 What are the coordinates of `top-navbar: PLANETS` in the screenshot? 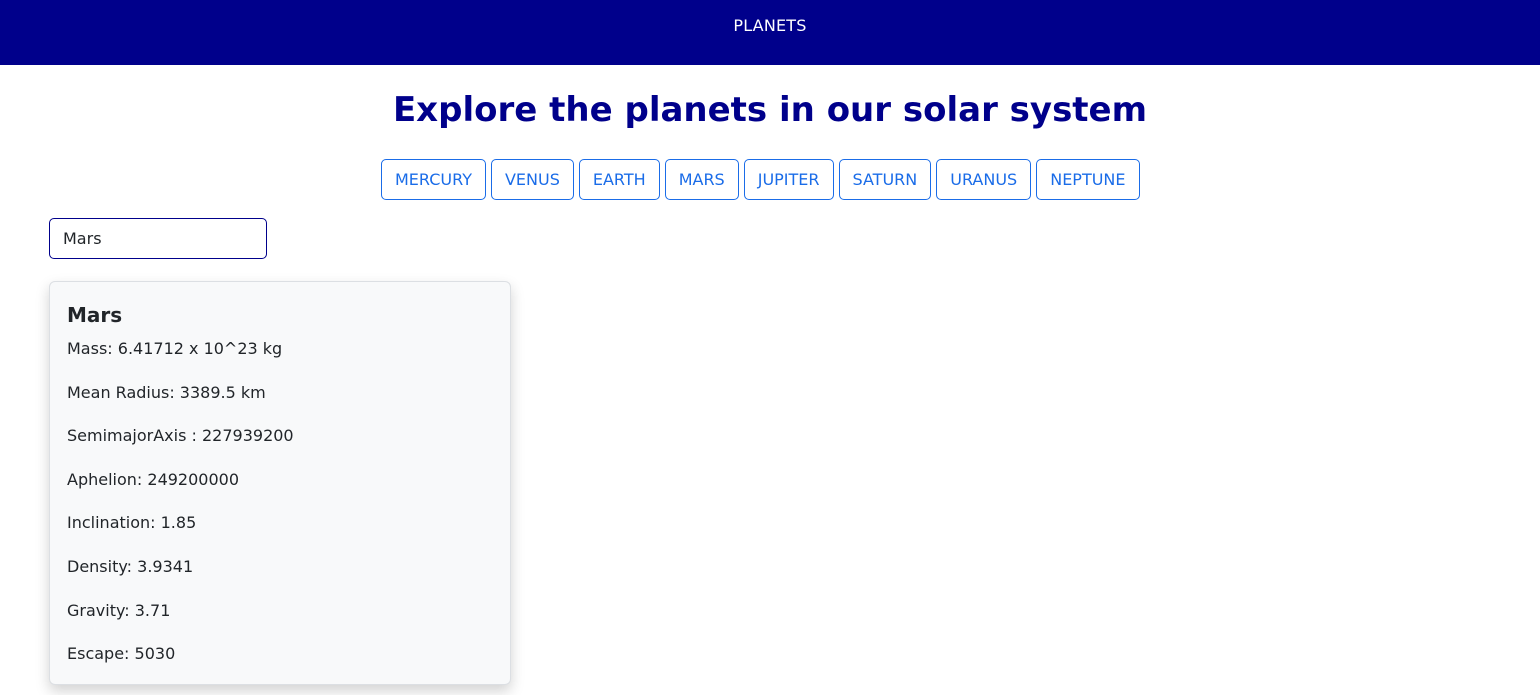 It's located at (770, 32).